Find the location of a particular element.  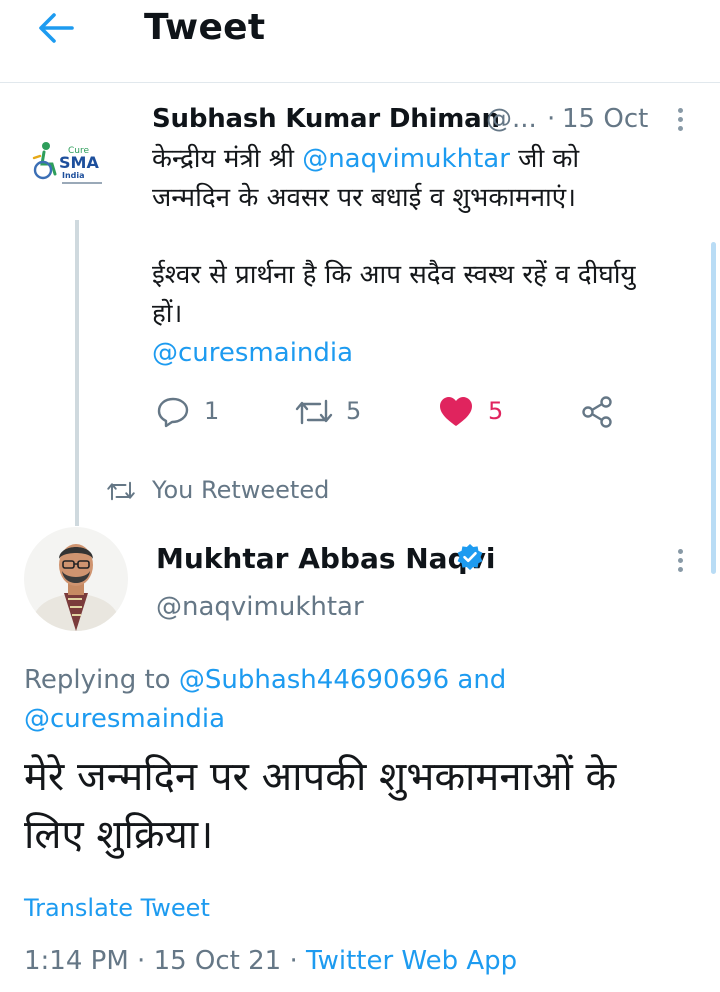

reply-count: 1 is located at coordinates (212, 411).